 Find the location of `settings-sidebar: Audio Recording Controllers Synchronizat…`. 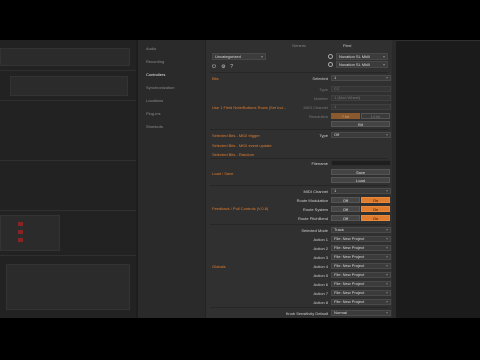

settings-sidebar: Audio Recording Controllers Synchronizat… is located at coordinates (172, 179).